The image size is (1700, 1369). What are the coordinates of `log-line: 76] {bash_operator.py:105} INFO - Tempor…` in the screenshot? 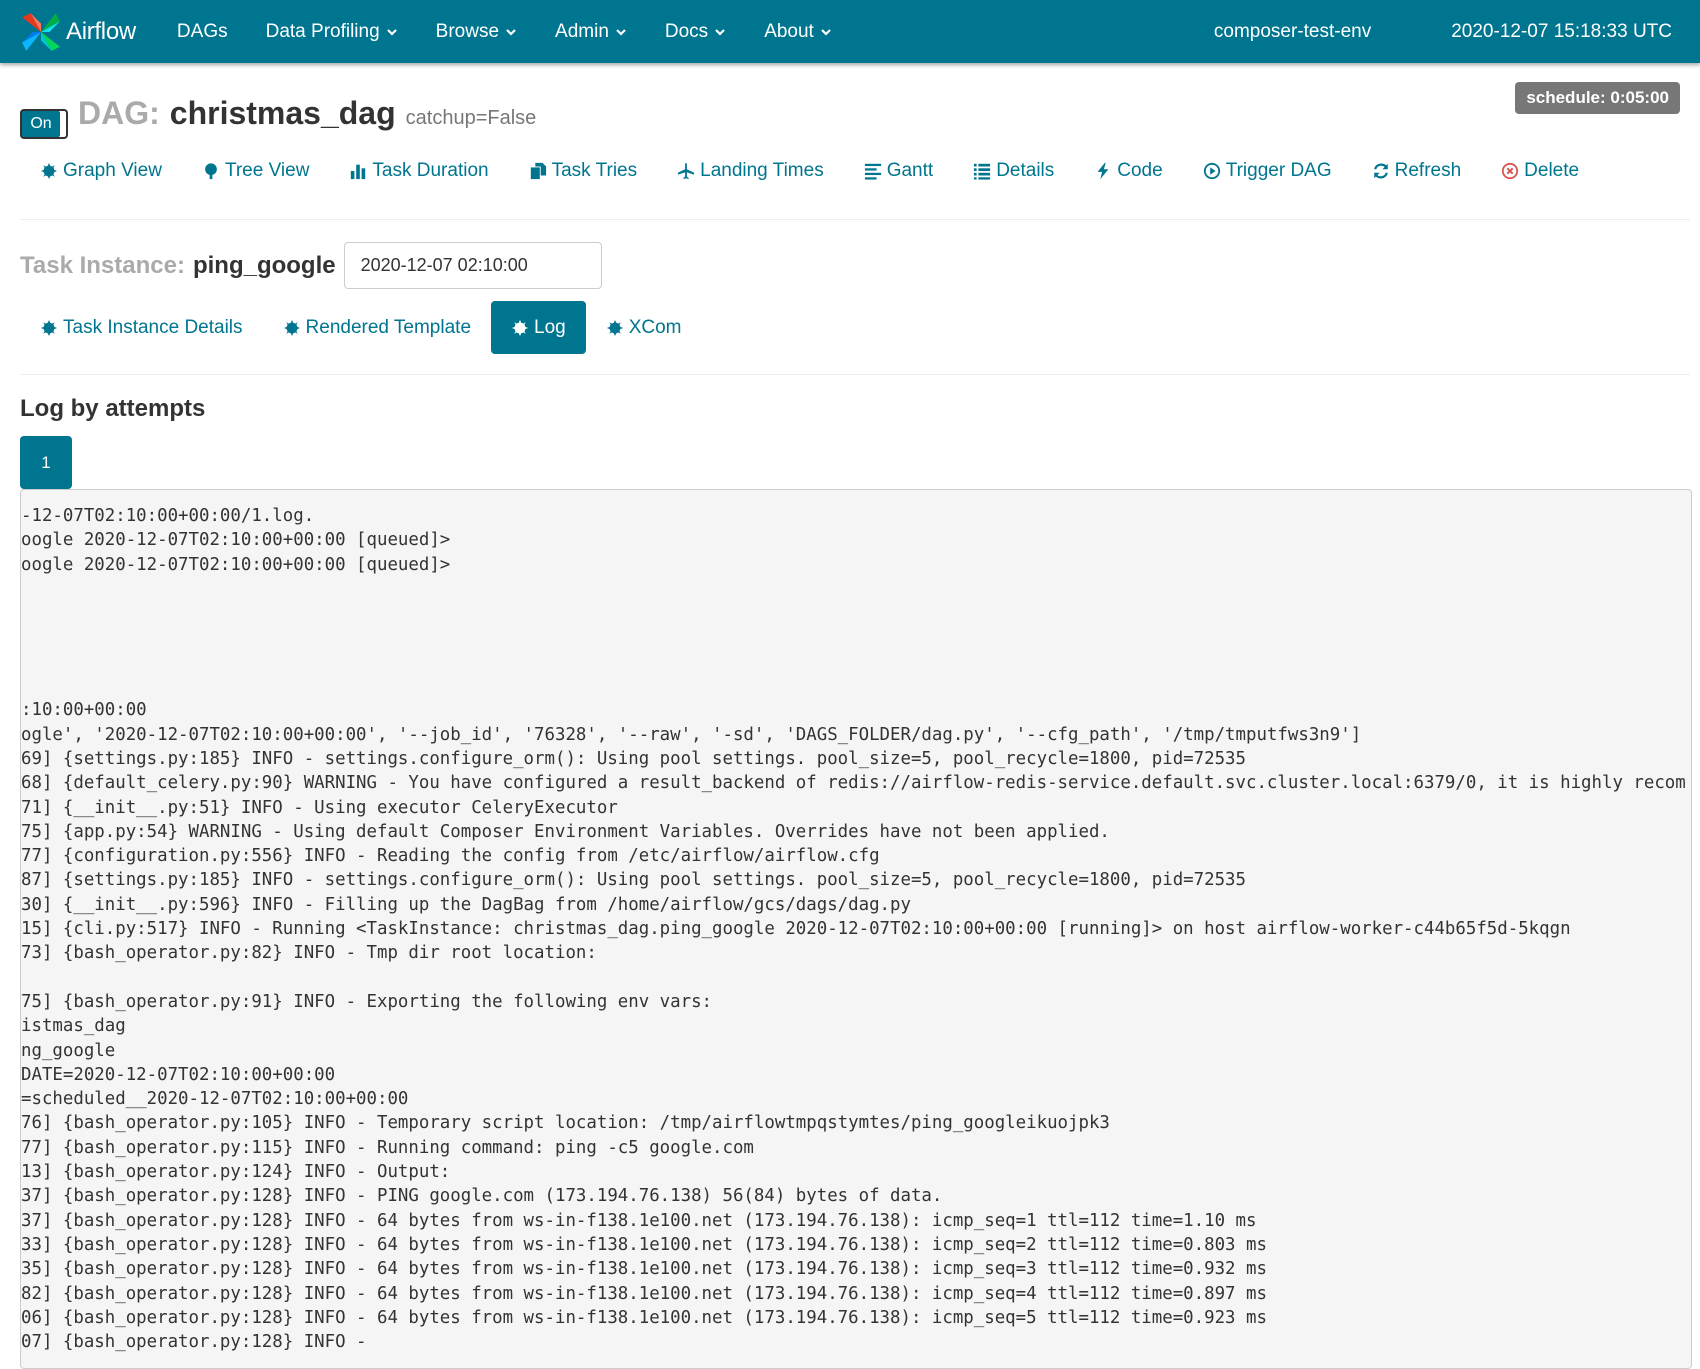 It's located at (565, 1123).